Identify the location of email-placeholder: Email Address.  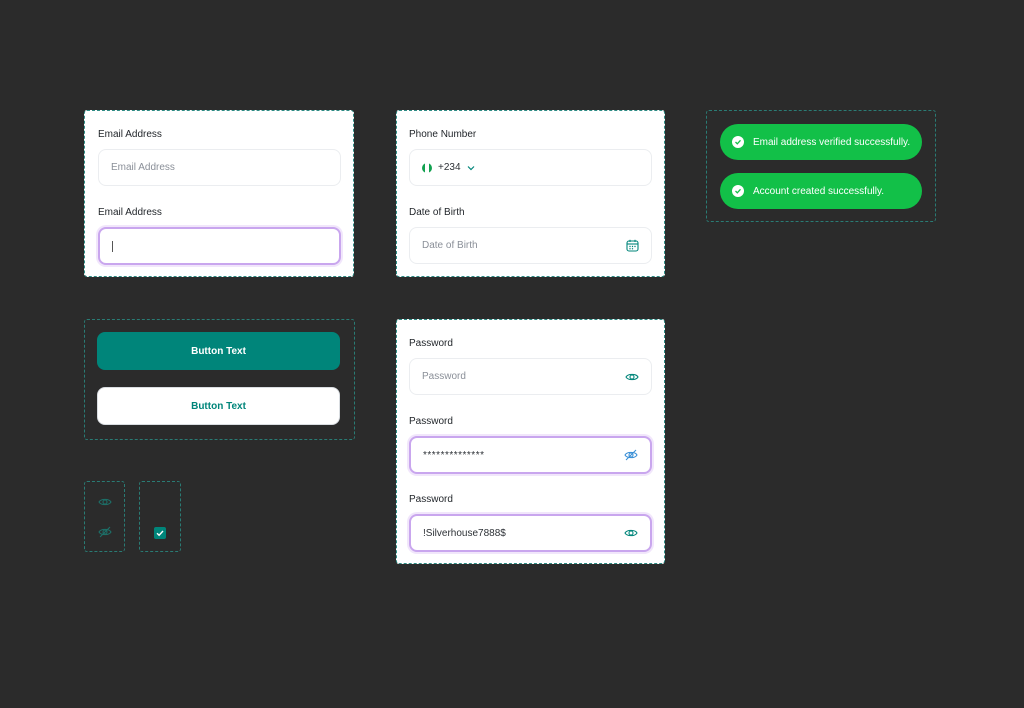
(143, 167).